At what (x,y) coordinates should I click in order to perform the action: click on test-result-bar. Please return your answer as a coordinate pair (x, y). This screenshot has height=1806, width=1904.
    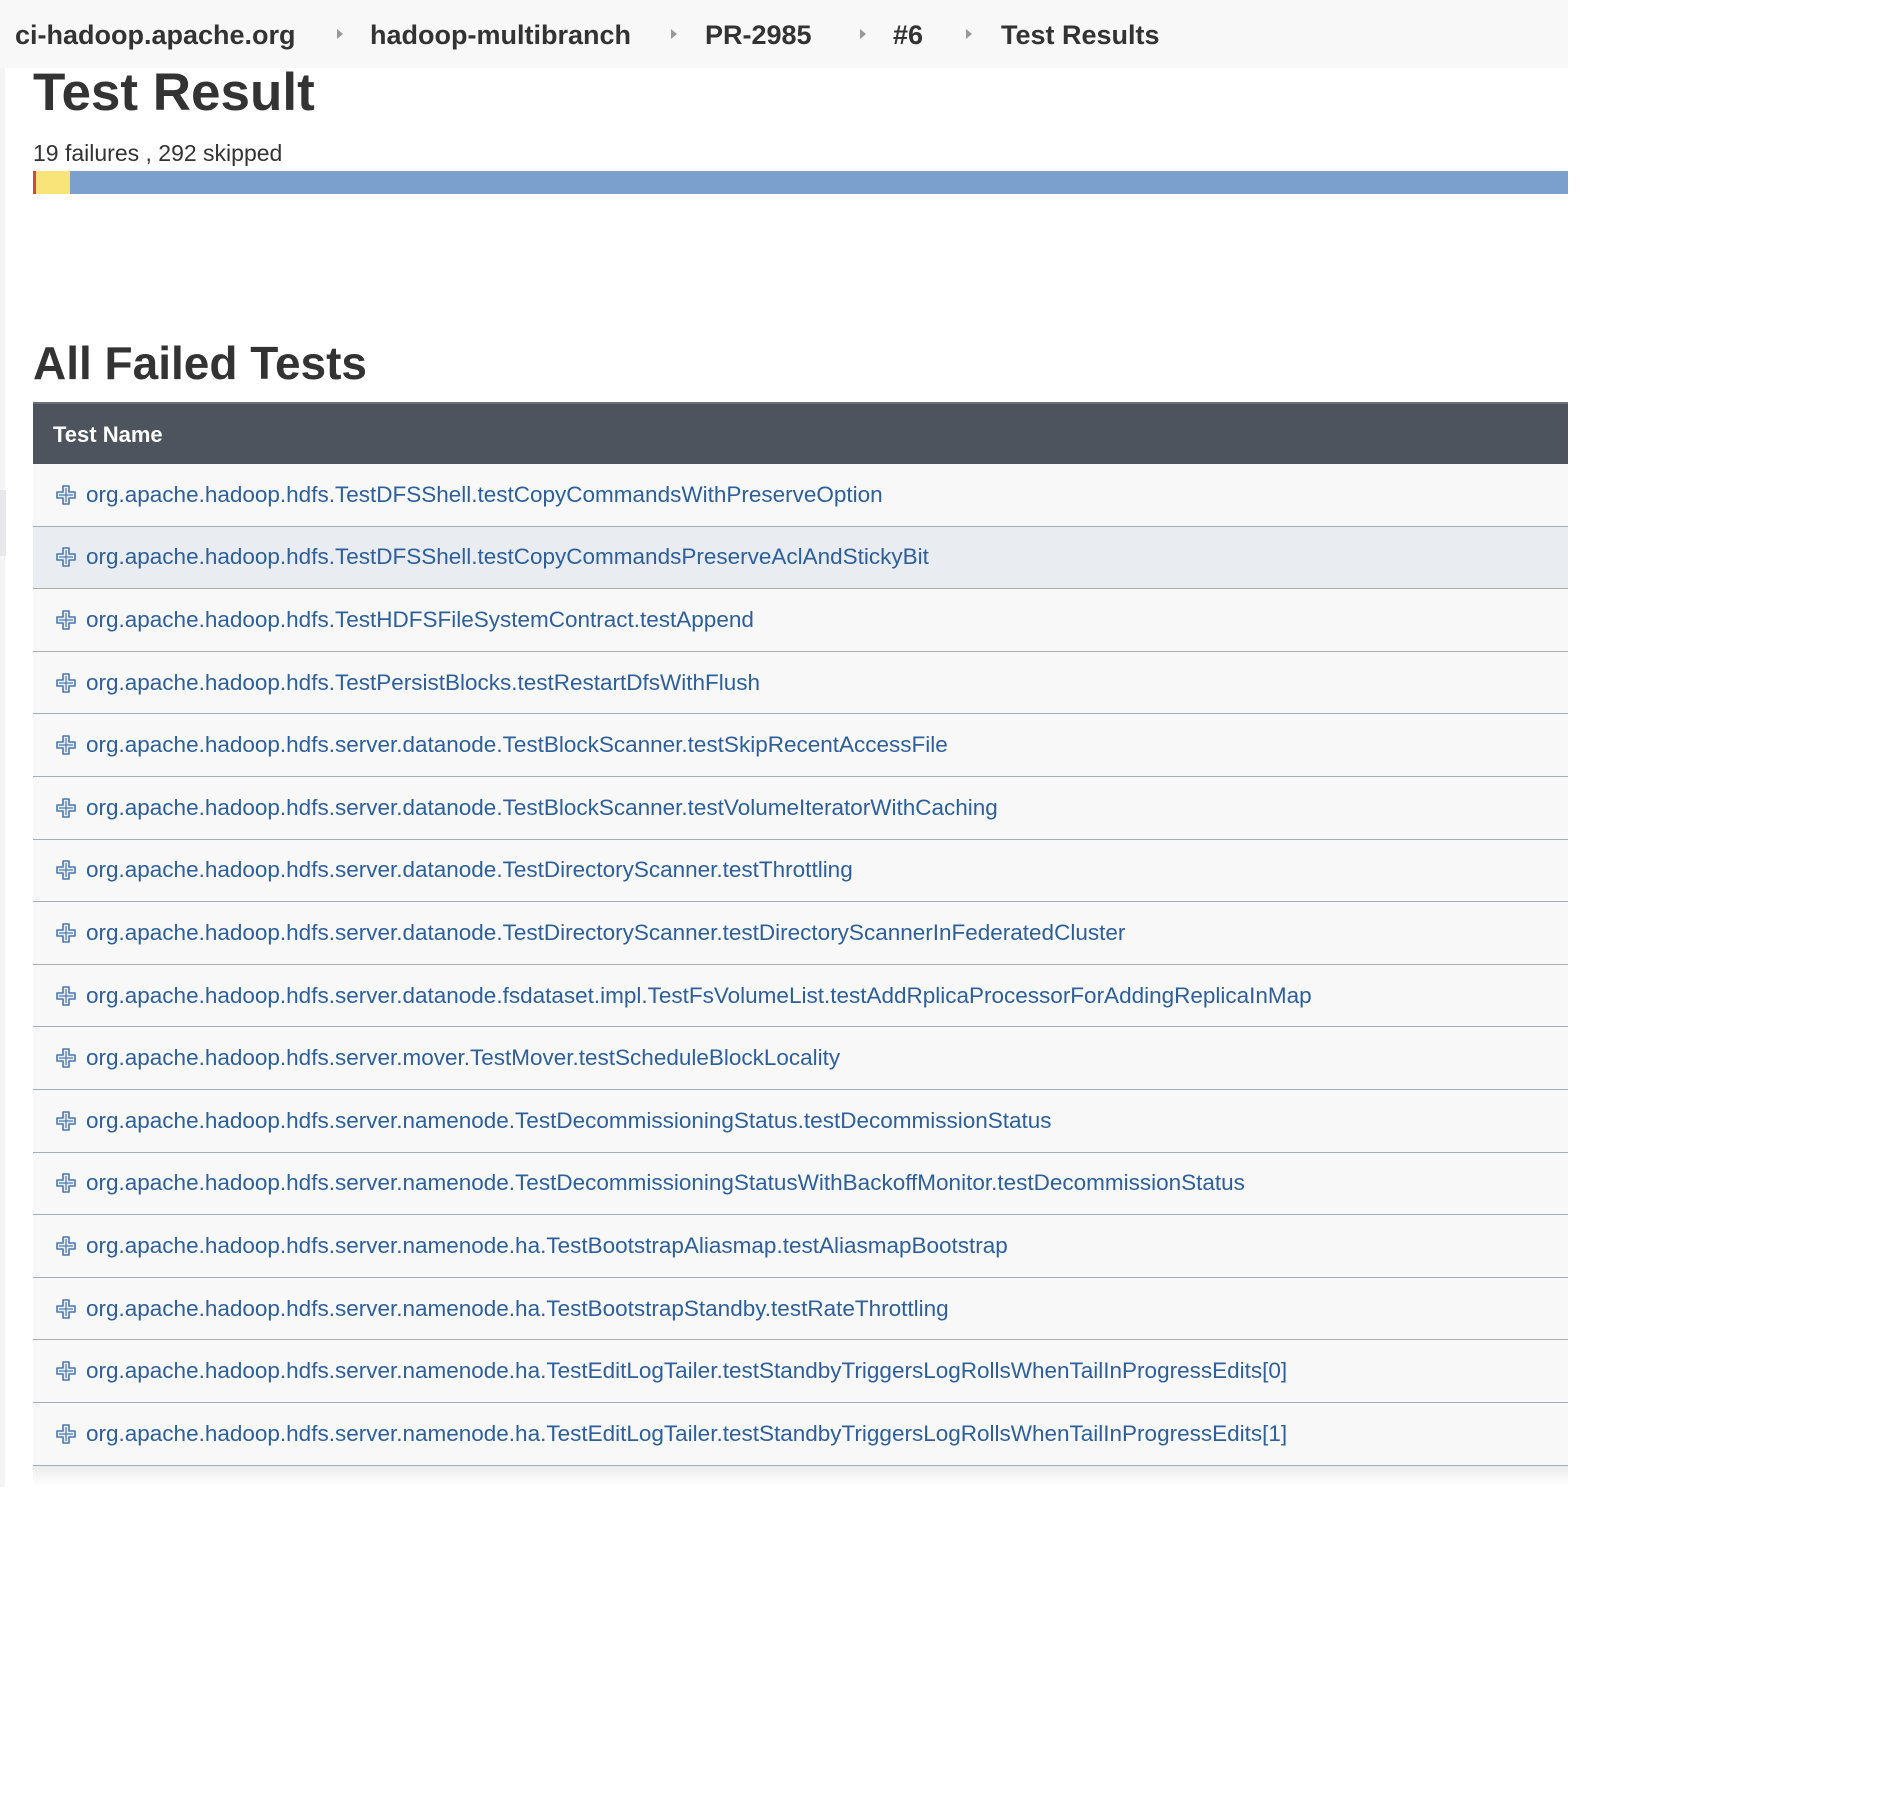
    Looking at the image, I should click on (800, 182).